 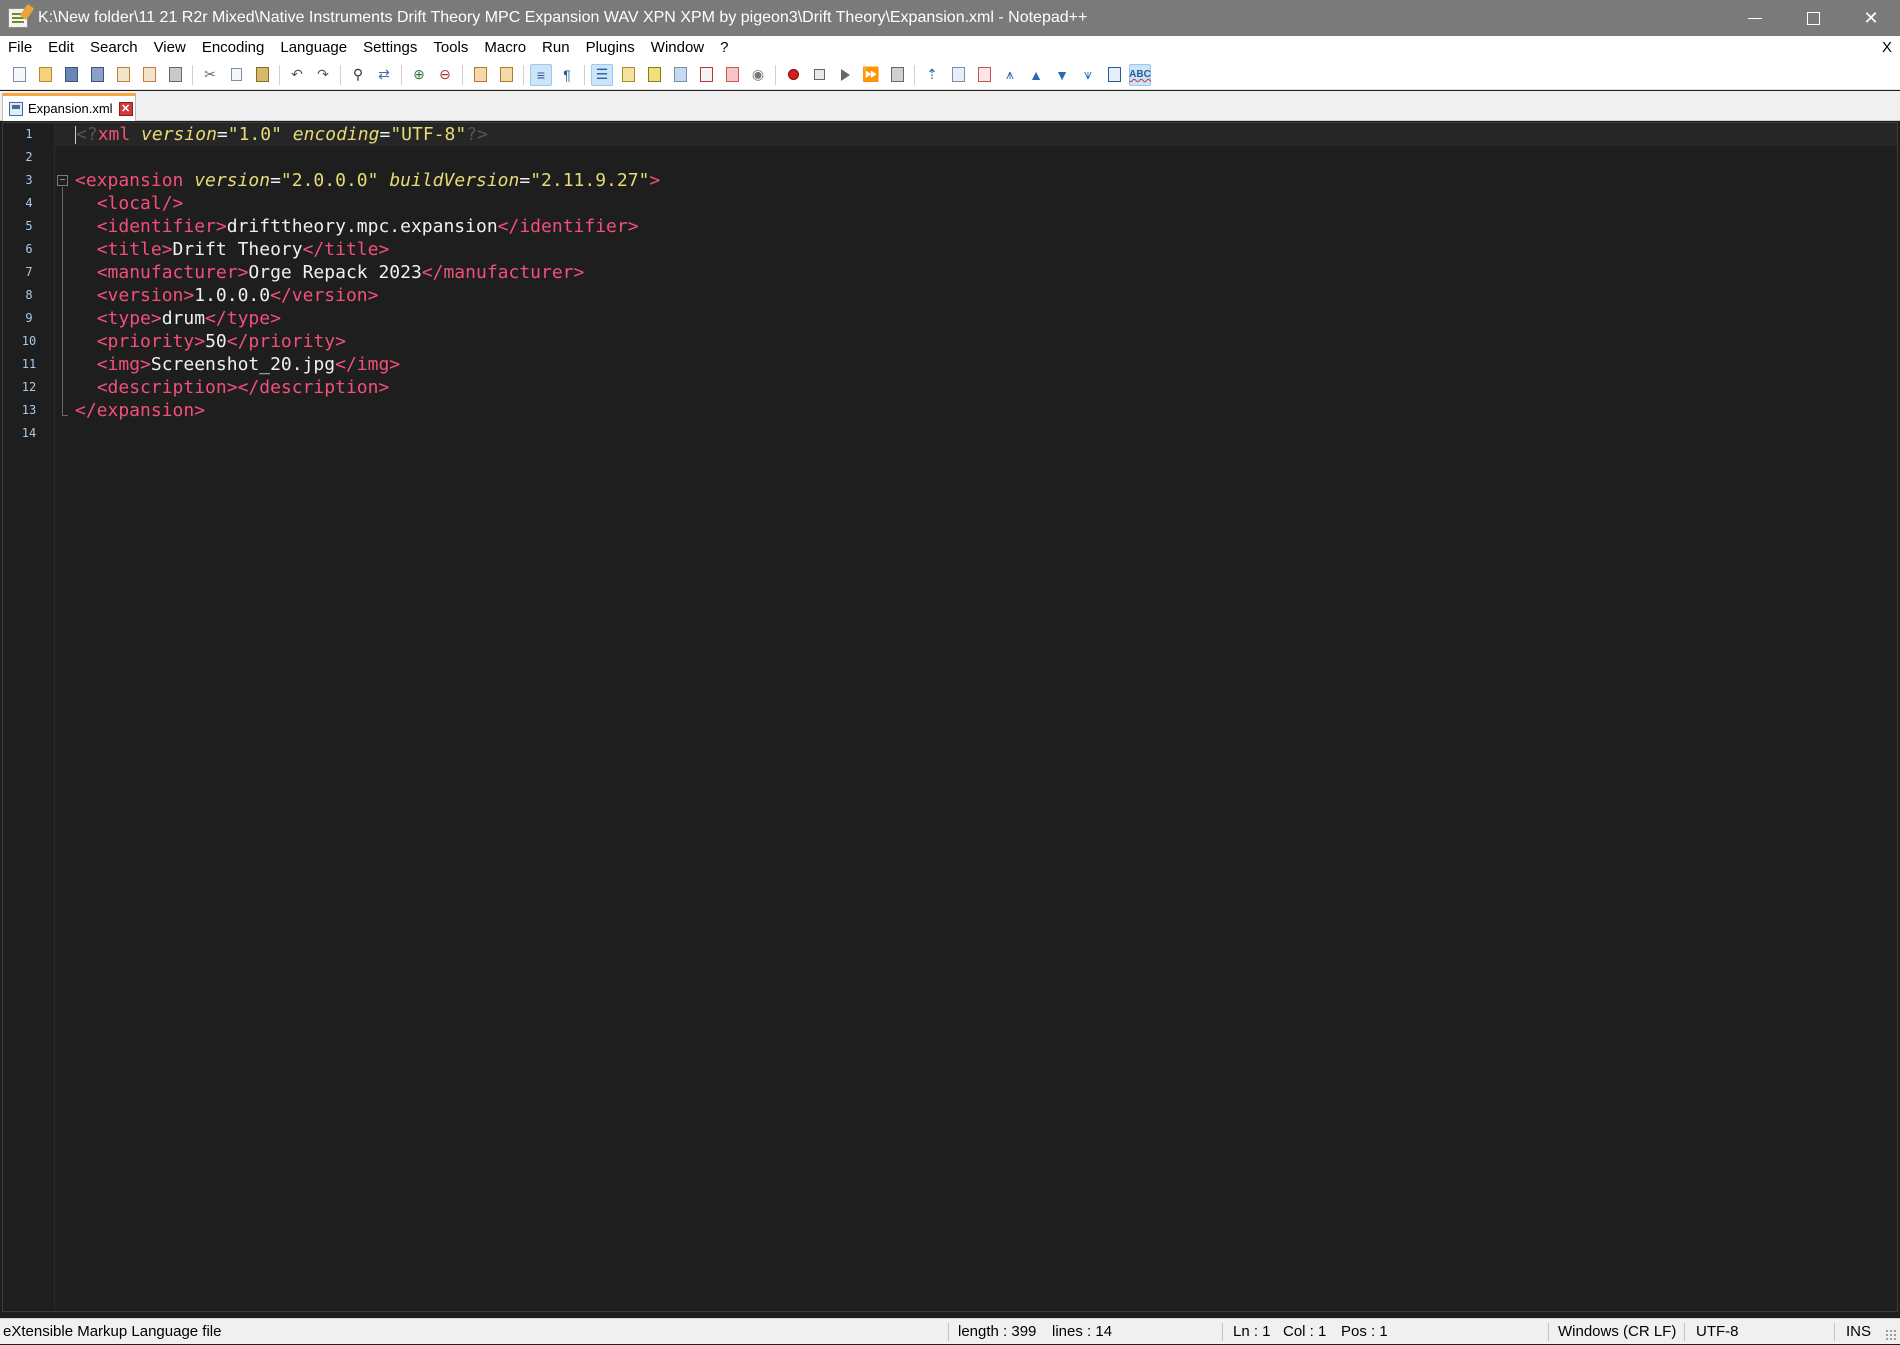 I want to click on menu-window: Window, so click(x=677, y=48).